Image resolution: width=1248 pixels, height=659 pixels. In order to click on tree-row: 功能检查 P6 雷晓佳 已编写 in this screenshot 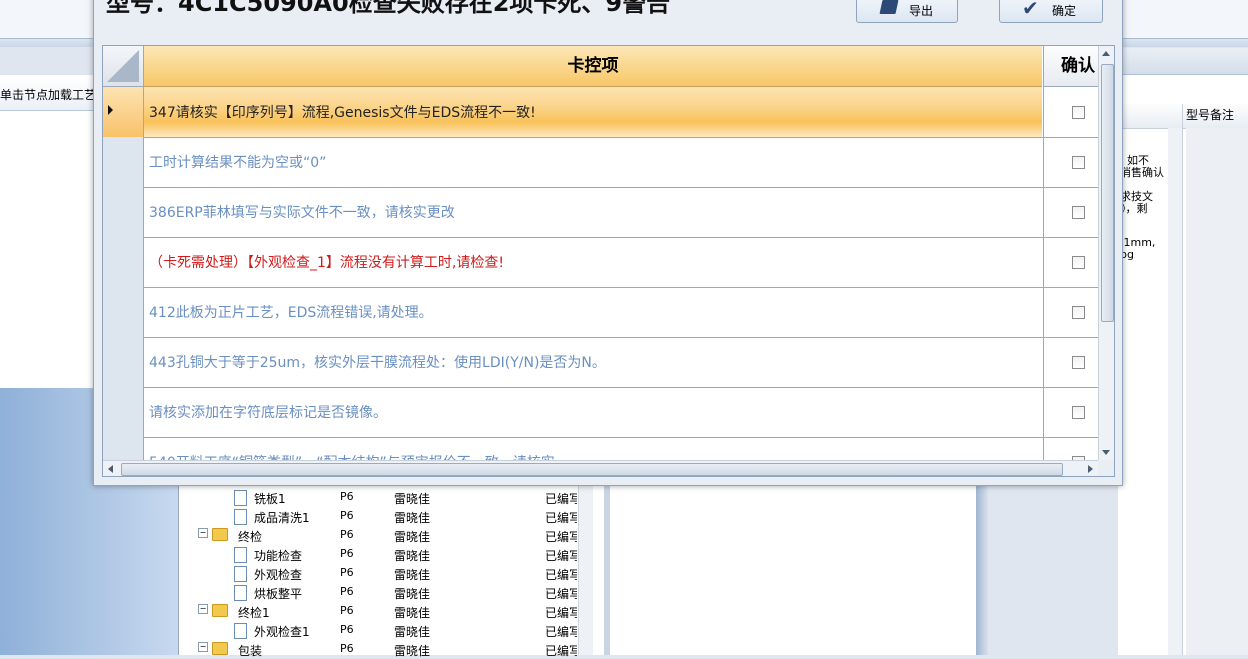, I will do `click(380, 554)`.